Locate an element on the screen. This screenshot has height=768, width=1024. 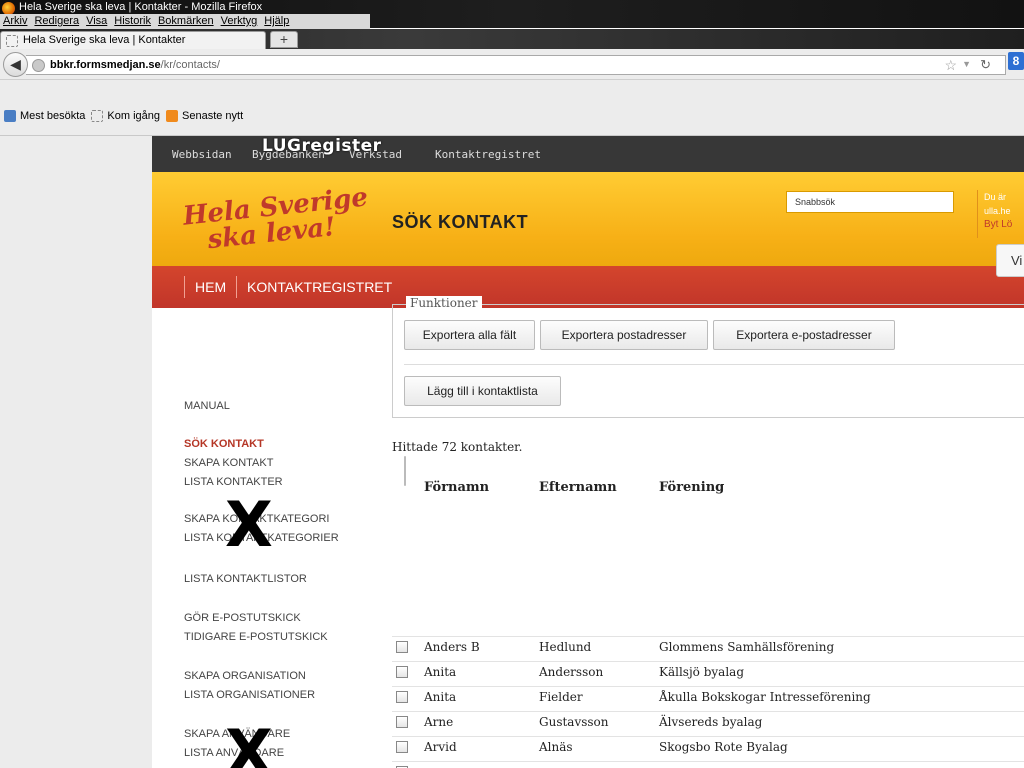
user-info: Du är ulla.he Byt Lö is located at coordinates (1000, 214).